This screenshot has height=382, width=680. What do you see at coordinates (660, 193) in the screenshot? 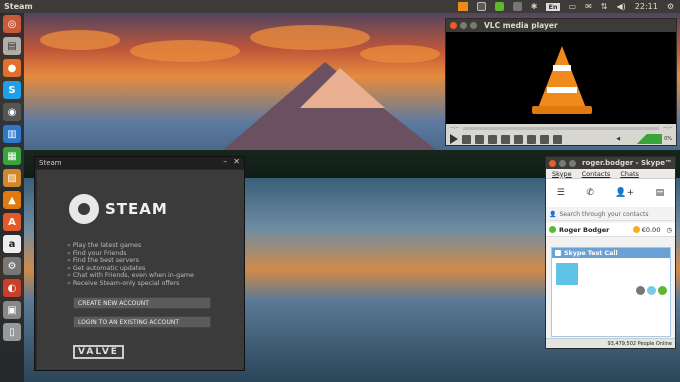
I see `conversation-icon: ▤` at bounding box center [660, 193].